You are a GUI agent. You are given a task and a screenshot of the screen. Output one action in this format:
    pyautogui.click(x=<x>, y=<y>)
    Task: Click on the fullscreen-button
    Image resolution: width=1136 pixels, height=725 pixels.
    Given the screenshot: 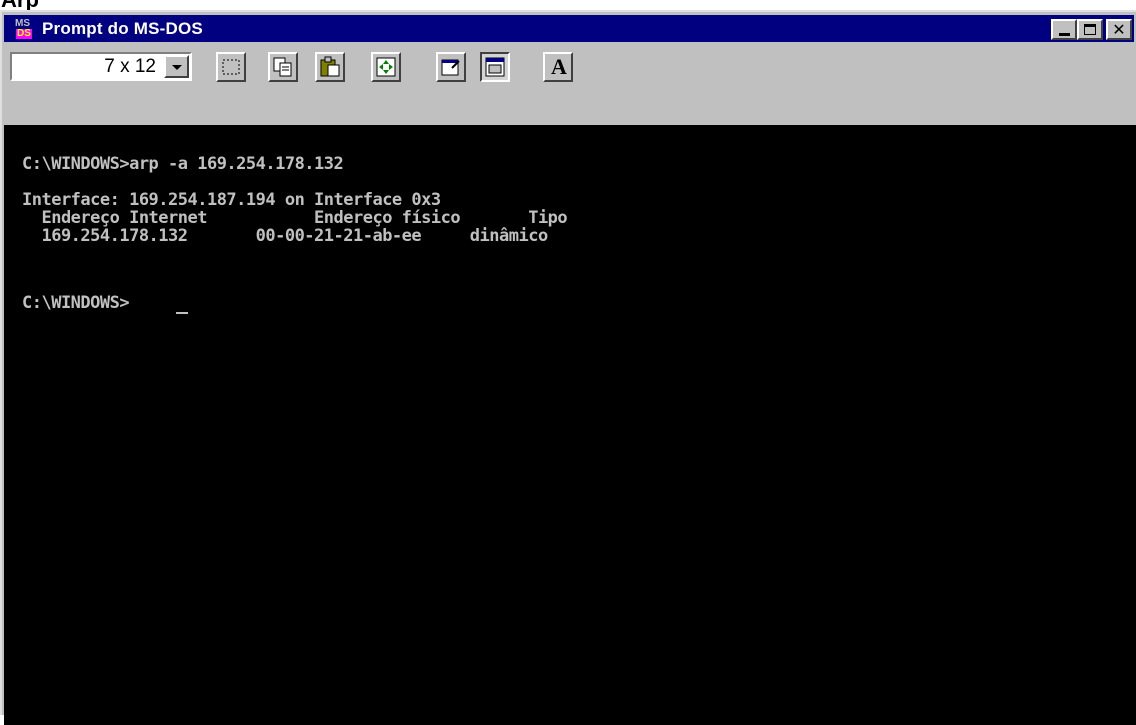 What is the action you would take?
    pyautogui.click(x=386, y=67)
    